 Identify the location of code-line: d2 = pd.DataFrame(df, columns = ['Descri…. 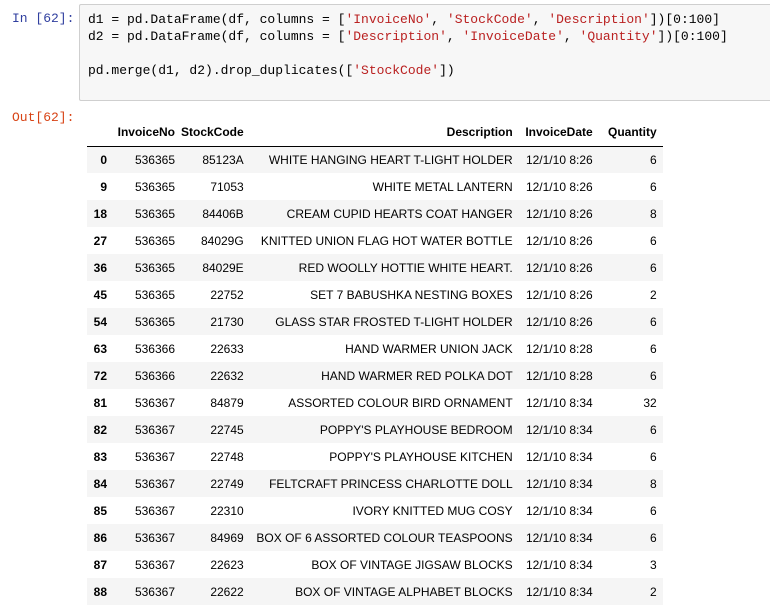
(429, 36).